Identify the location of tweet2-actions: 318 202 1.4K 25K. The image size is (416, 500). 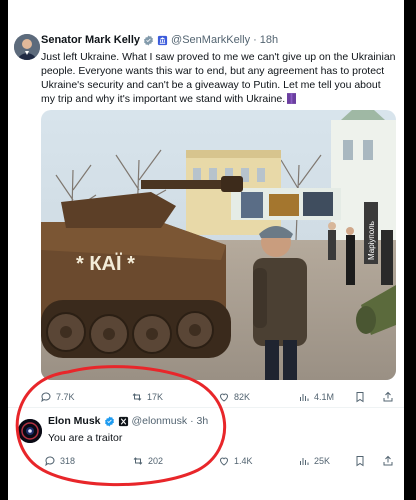
(206, 461).